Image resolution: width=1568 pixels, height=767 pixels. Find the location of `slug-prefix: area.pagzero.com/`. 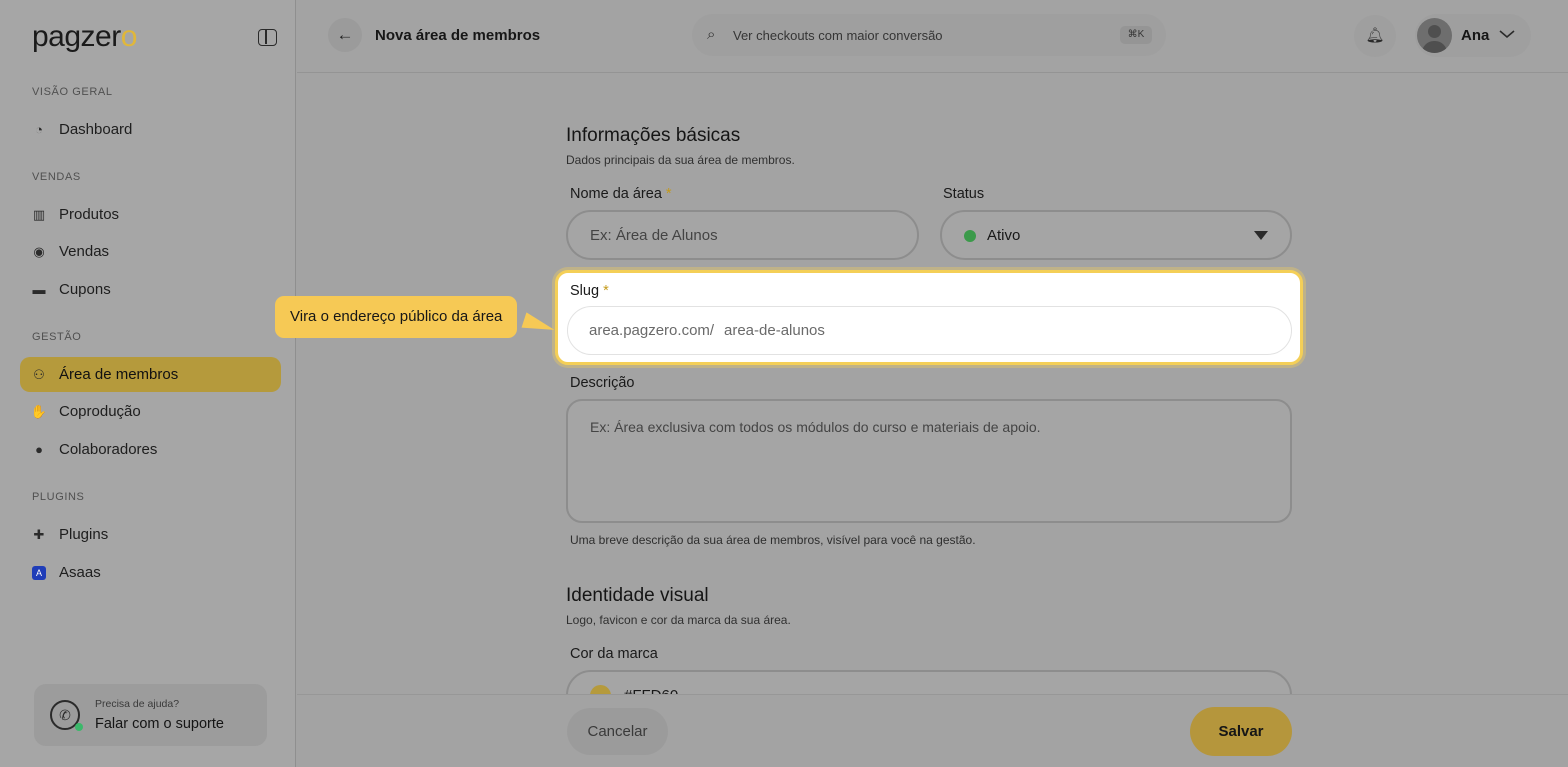

slug-prefix: area.pagzero.com/ is located at coordinates (652, 330).